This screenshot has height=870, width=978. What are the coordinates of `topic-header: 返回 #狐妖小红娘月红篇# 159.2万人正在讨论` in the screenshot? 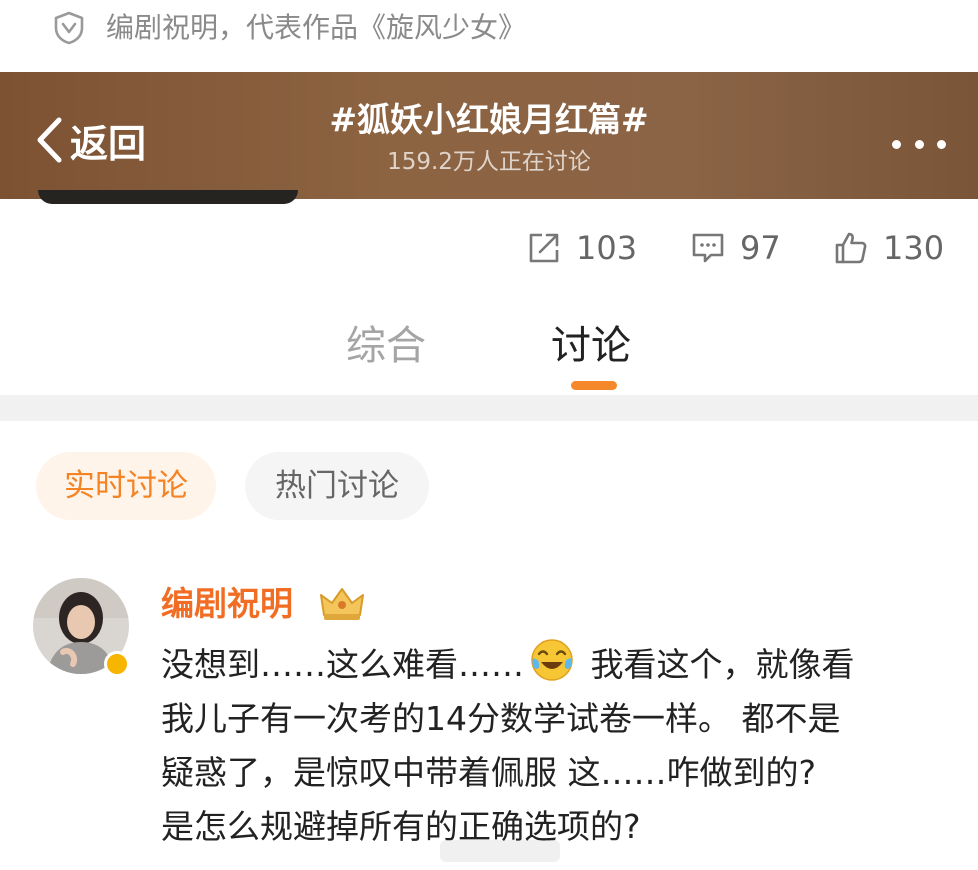 It's located at (489, 135).